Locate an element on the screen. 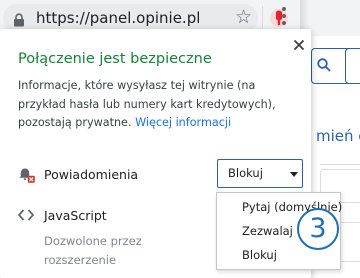 This screenshot has height=278, width=360. permission-label: Powiadomienia is located at coordinates (91, 174).